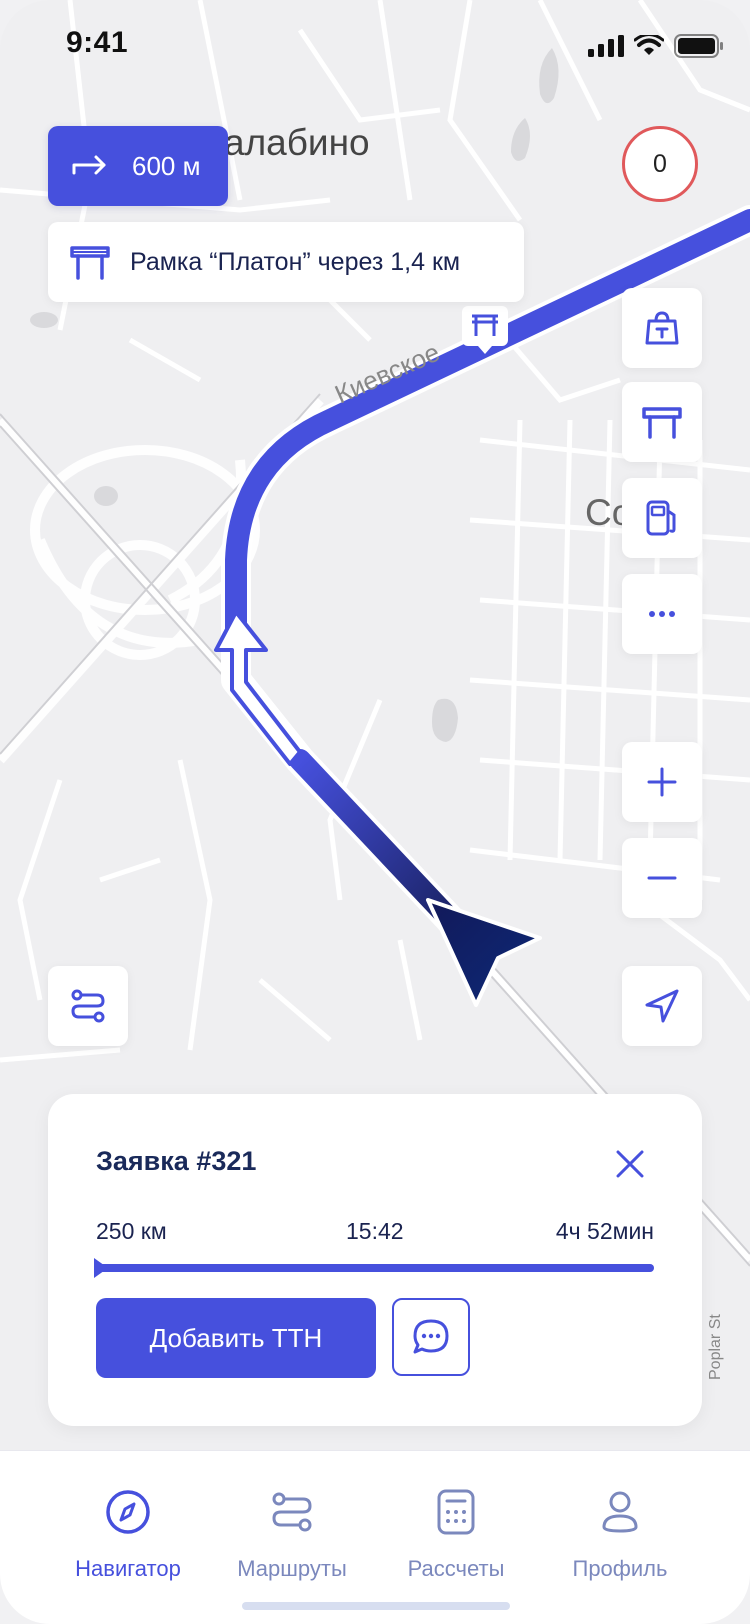 Image resolution: width=750 pixels, height=1624 pixels. What do you see at coordinates (292, 1568) in the screenshot?
I see `tab-routes-label: Маршруты` at bounding box center [292, 1568].